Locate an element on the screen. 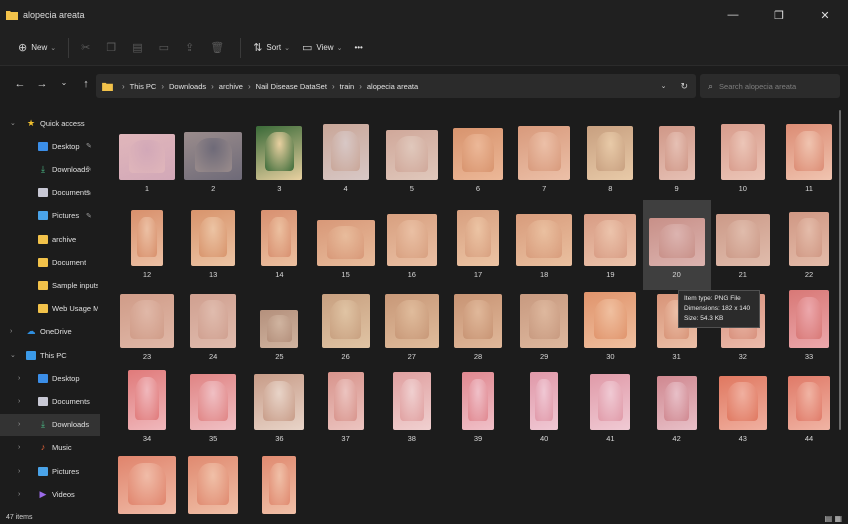 The width and height of the screenshot is (848, 524). file-tile: 40 is located at coordinates (544, 409).